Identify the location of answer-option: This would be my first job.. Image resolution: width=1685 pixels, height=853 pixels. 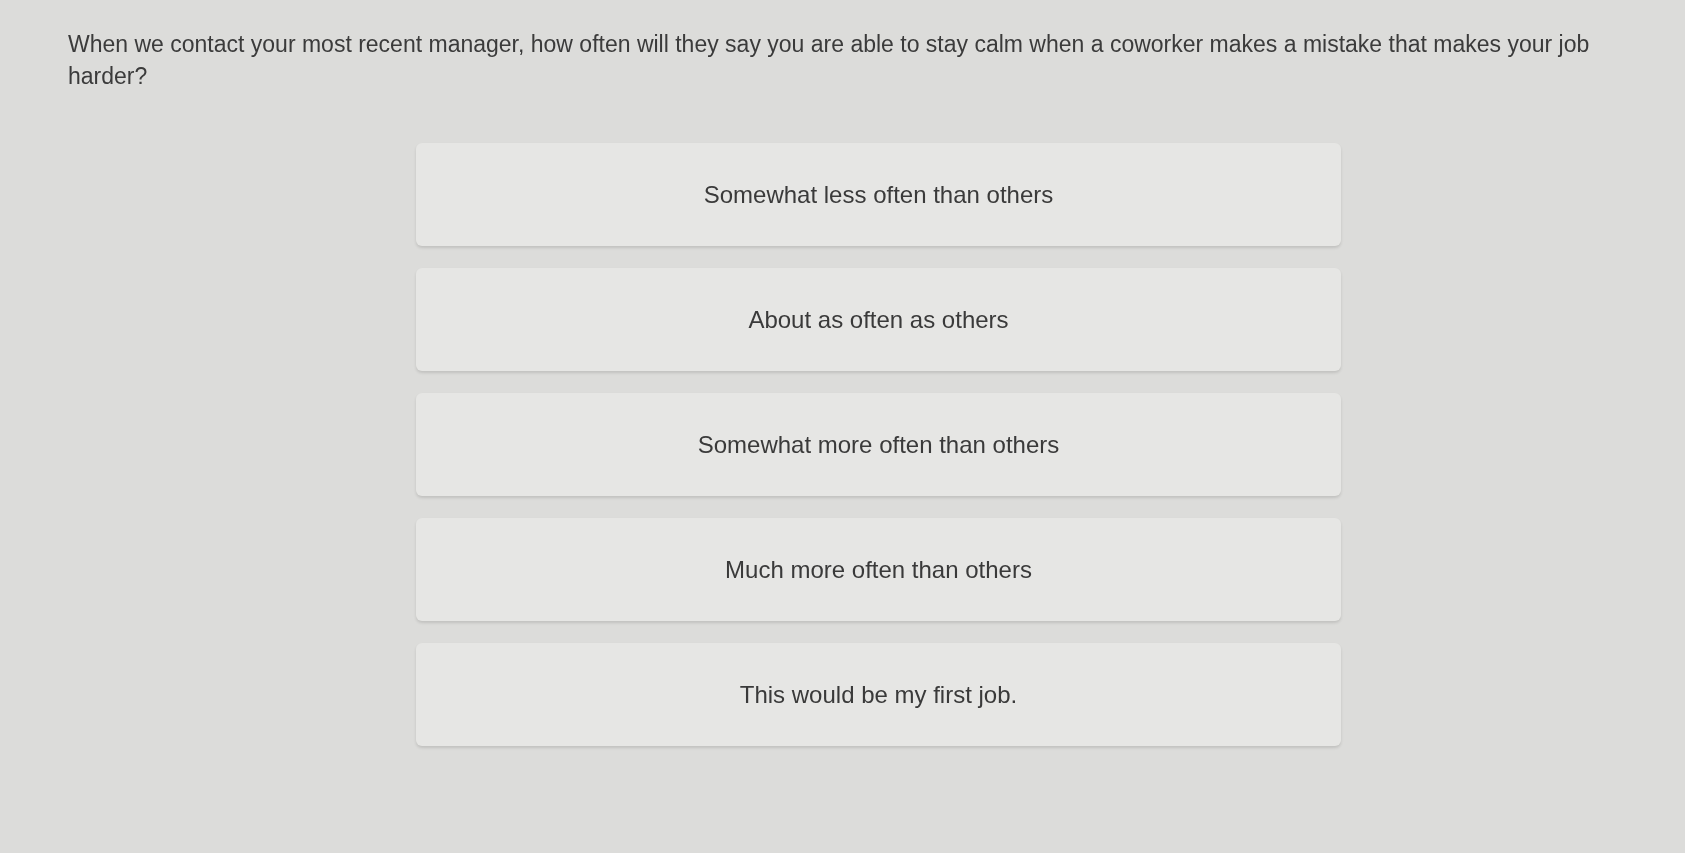
(878, 694).